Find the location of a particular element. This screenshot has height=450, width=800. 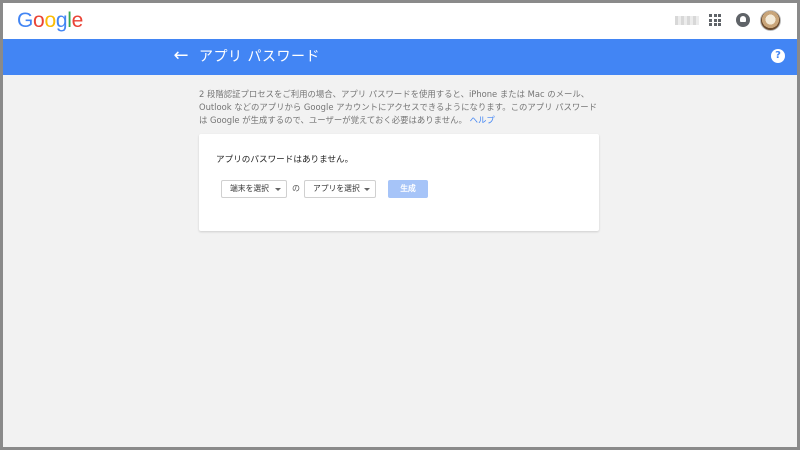

top-header: Google is located at coordinates (400, 21).